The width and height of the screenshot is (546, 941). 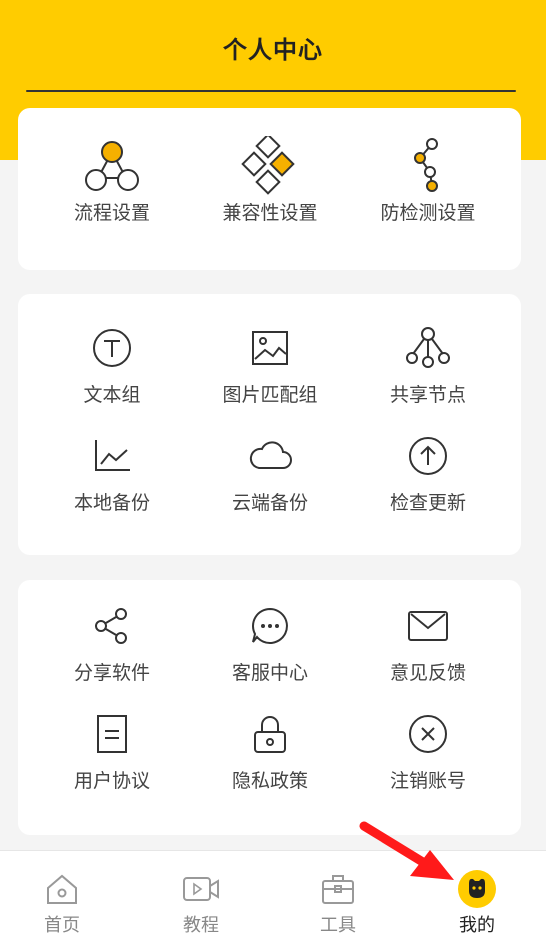 I want to click on cloud-icon, so click(x=270, y=456).